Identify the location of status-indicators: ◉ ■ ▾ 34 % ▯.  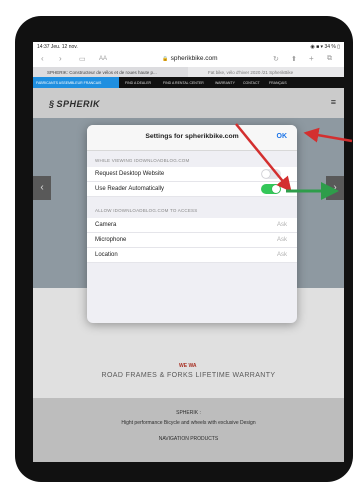
(325, 47).